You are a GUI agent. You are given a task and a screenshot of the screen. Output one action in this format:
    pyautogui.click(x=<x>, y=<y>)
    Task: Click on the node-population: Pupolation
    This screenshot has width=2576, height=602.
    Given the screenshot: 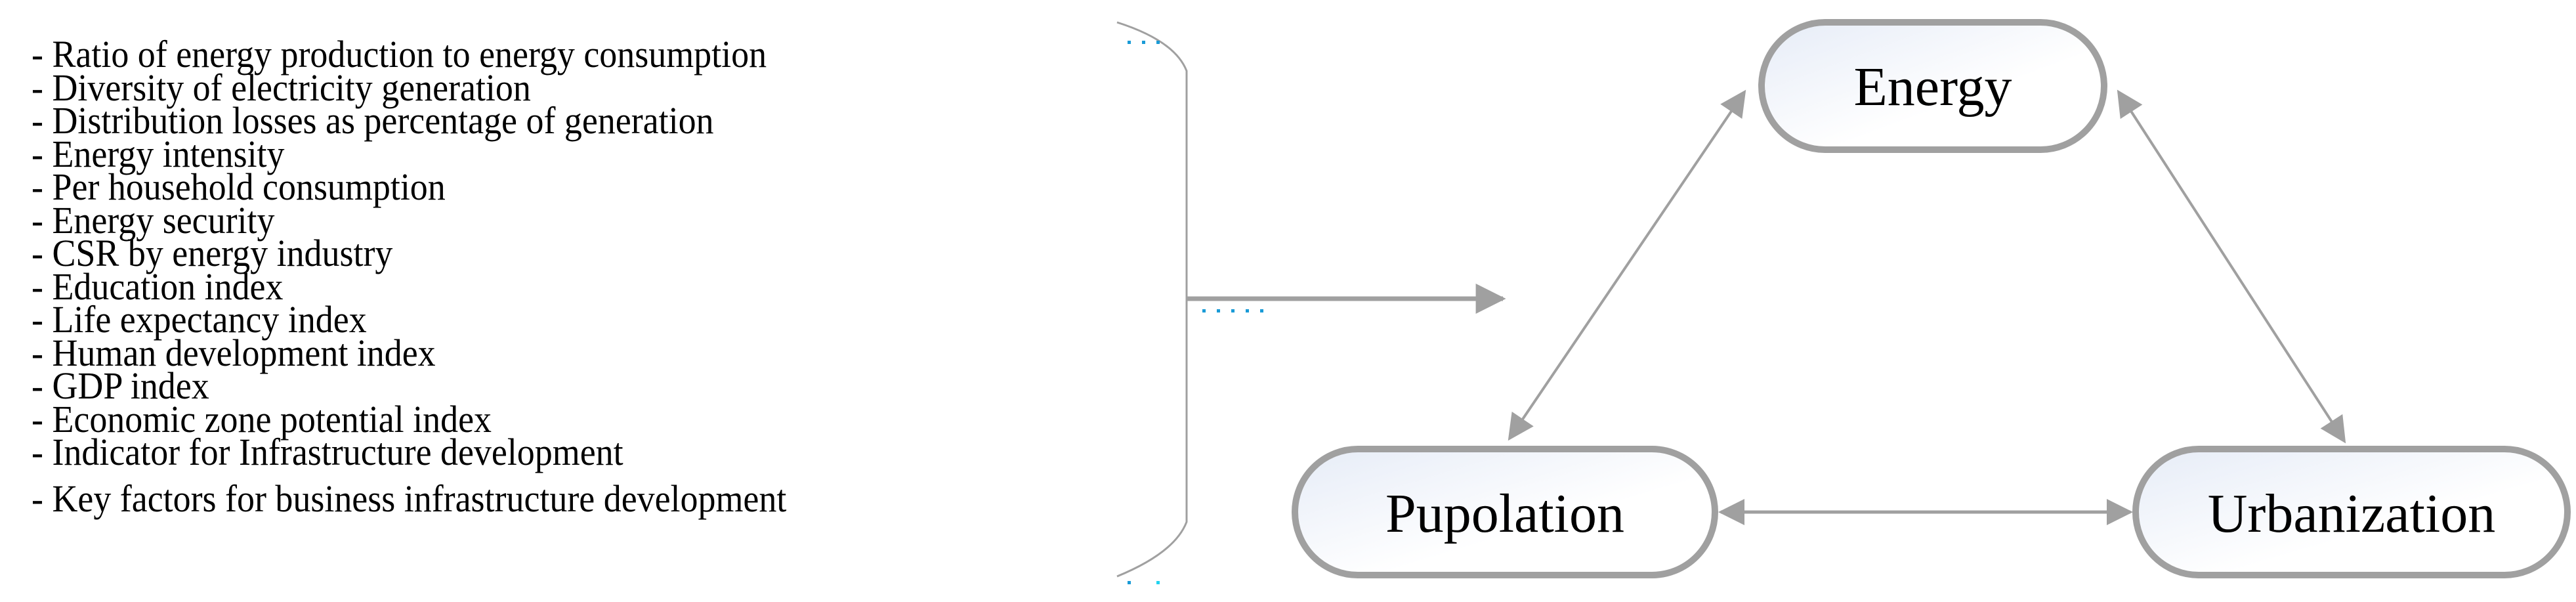 What is the action you would take?
    pyautogui.click(x=1505, y=512)
    